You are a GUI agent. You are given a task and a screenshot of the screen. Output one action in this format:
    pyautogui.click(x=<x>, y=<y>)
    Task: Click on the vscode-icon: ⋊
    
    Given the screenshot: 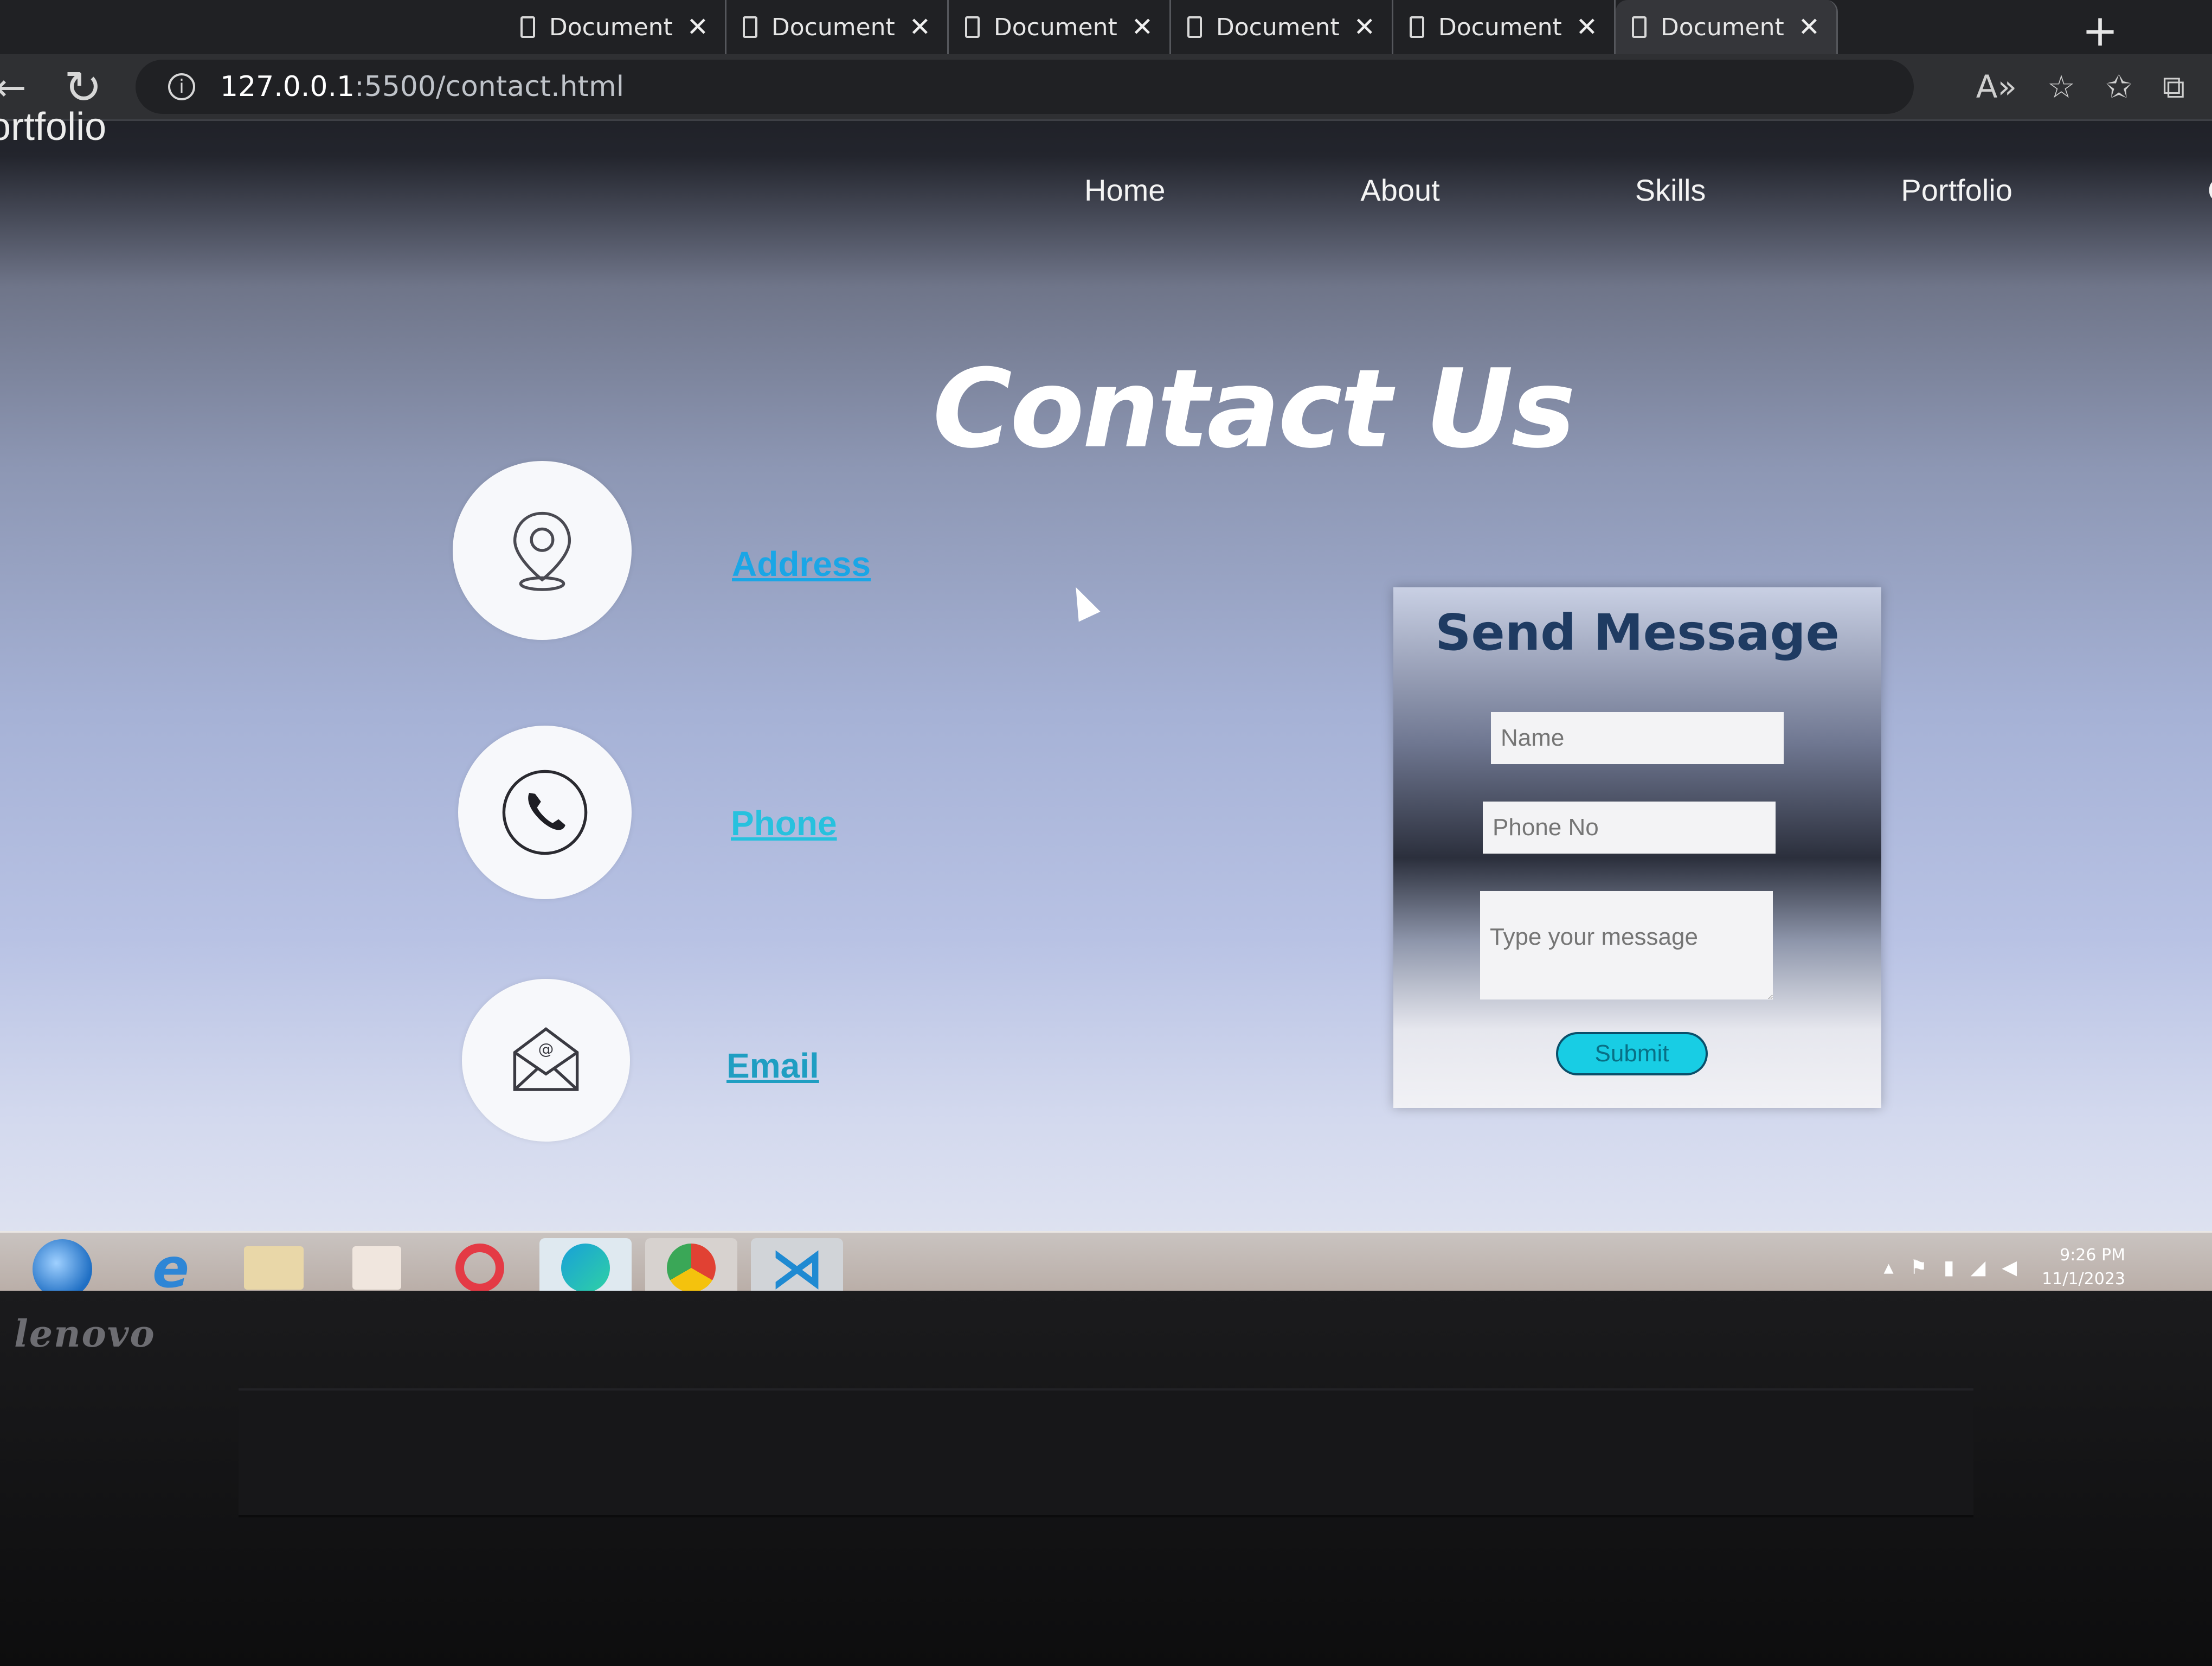 What is the action you would take?
    pyautogui.click(x=797, y=1268)
    